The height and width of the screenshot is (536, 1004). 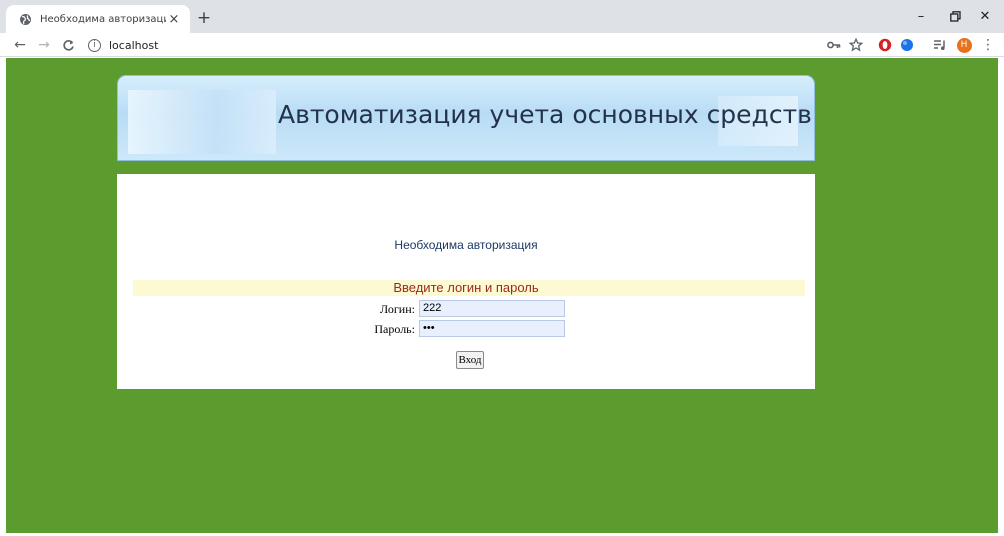 I want to click on globe-icon, so click(x=25, y=19).